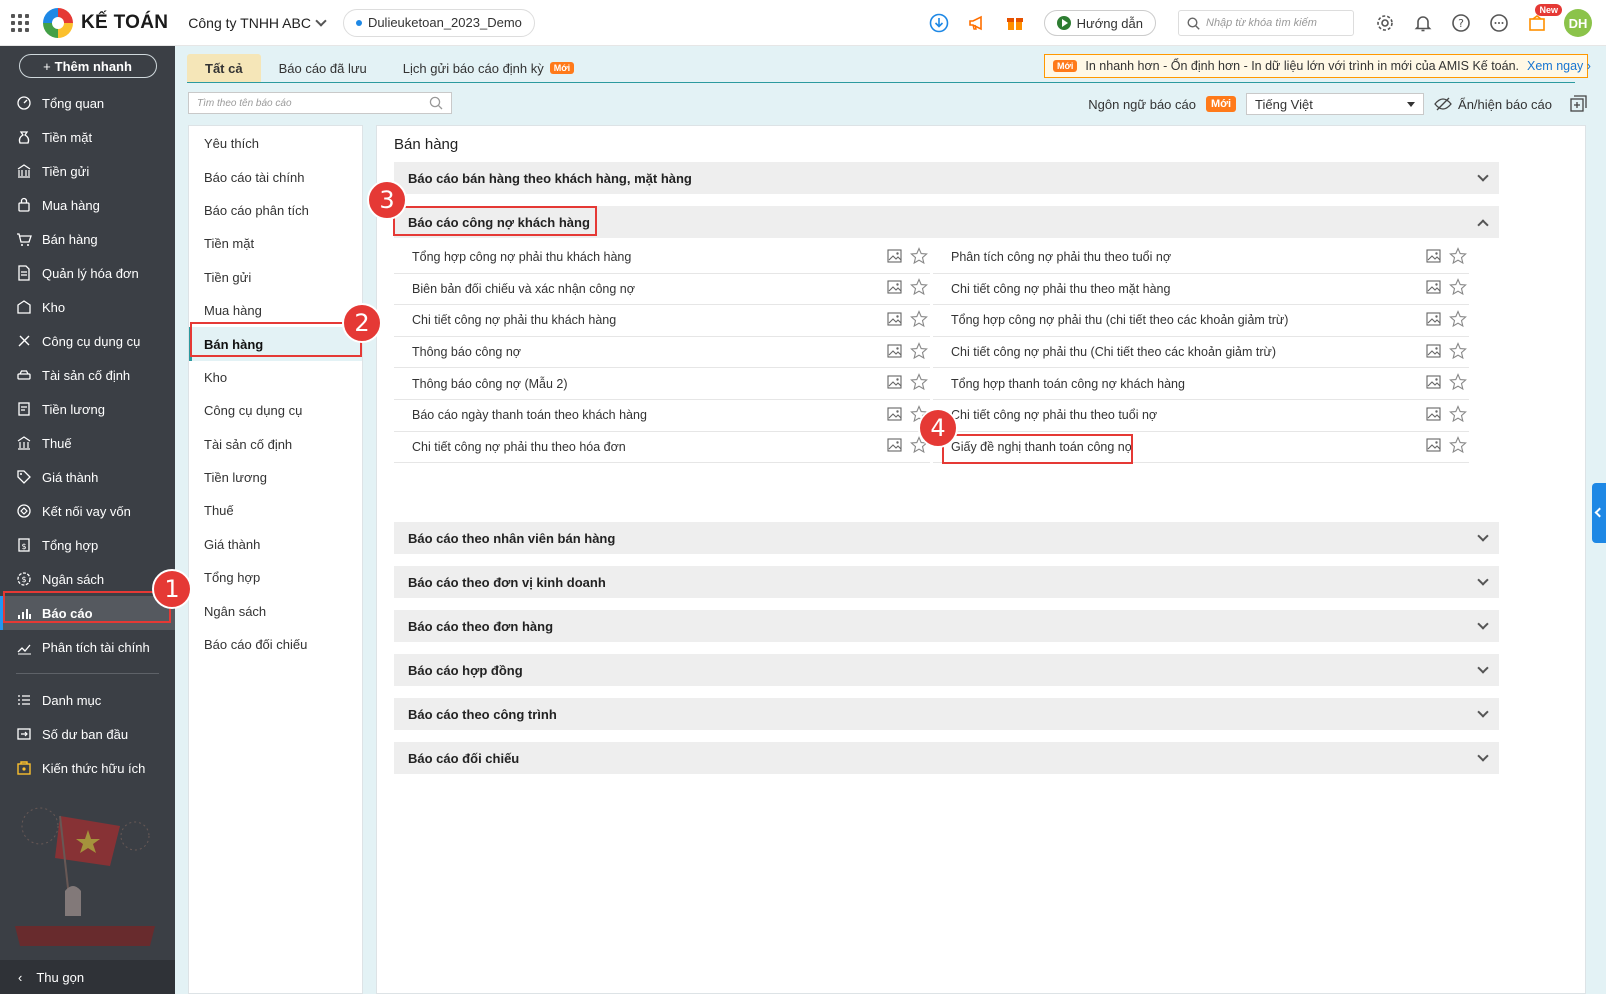  What do you see at coordinates (946, 582) in the screenshot?
I see `report-group-bao-cao-theo-don-vi-kinh-doanh: Báo cáo theo đơn vị kinh doanh` at bounding box center [946, 582].